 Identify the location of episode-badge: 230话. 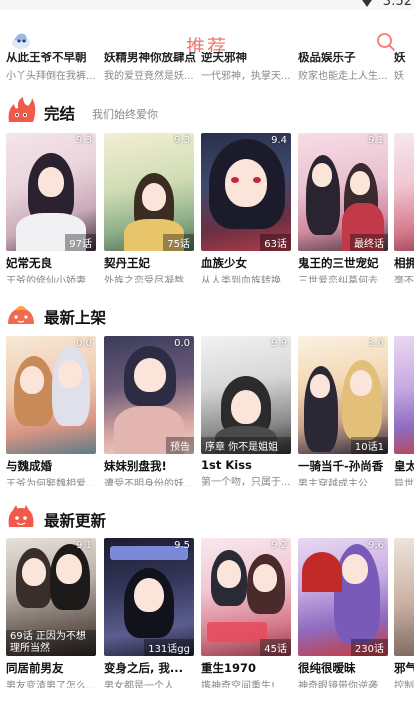
(369, 647).